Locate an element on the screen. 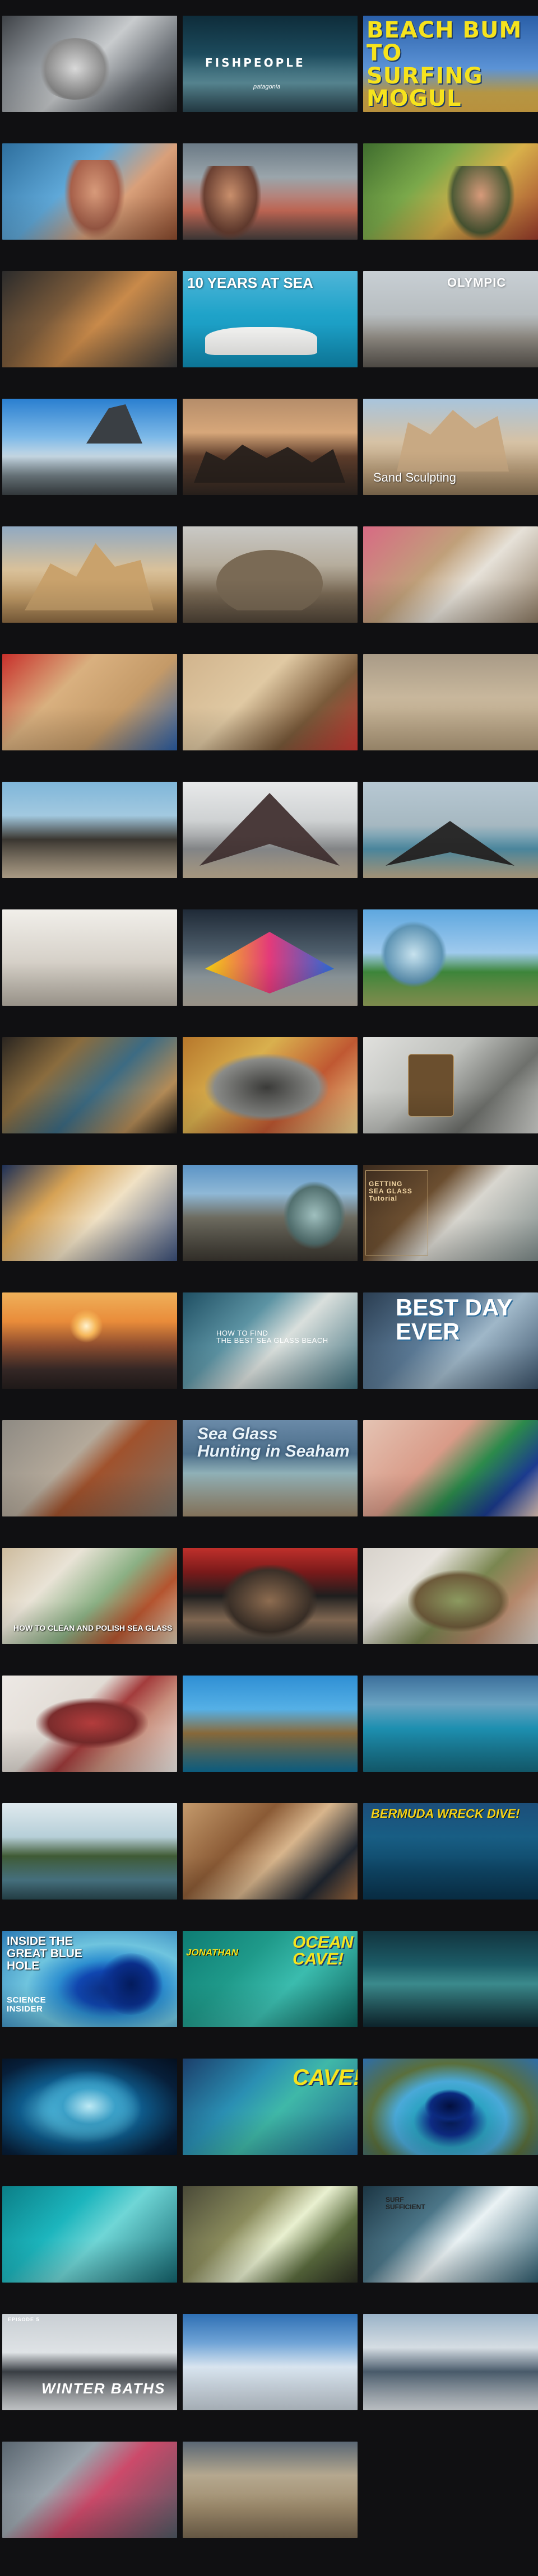  thumbnail-subtitle: patagonia is located at coordinates (267, 87).